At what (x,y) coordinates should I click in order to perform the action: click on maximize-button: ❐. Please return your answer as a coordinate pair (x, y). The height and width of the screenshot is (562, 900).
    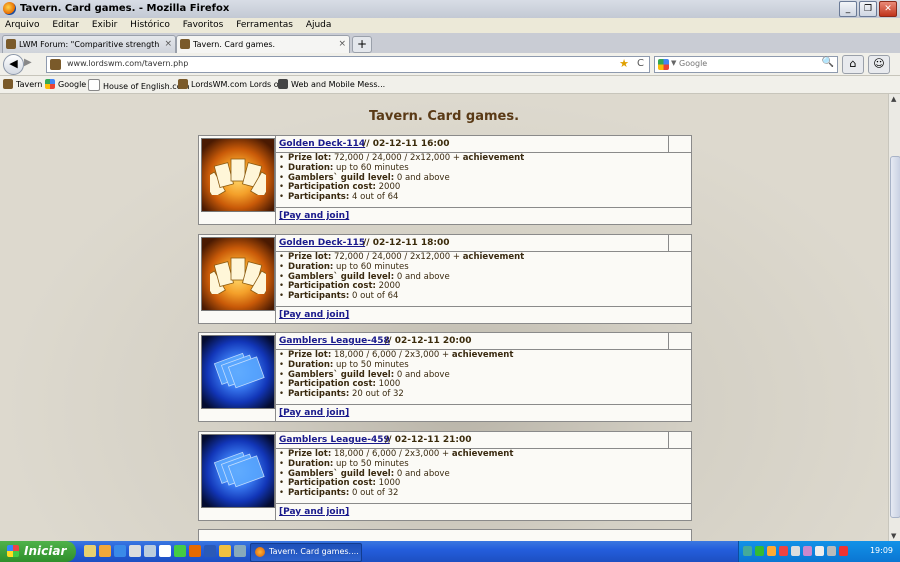
    Looking at the image, I should click on (868, 9).